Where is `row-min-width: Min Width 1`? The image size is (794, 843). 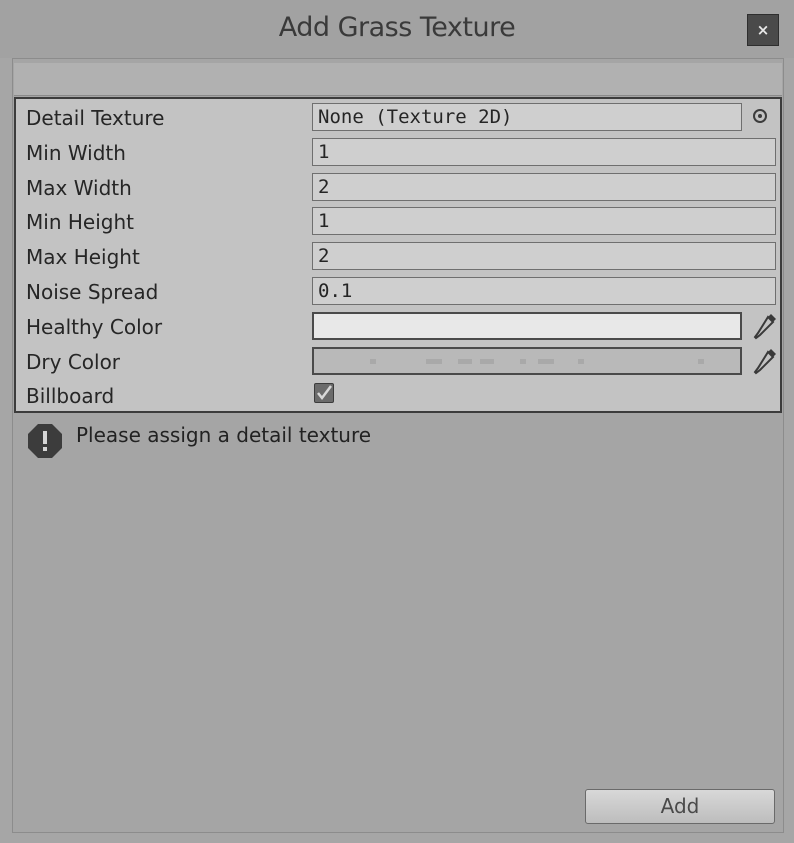
row-min-width: Min Width 1 is located at coordinates (401, 153).